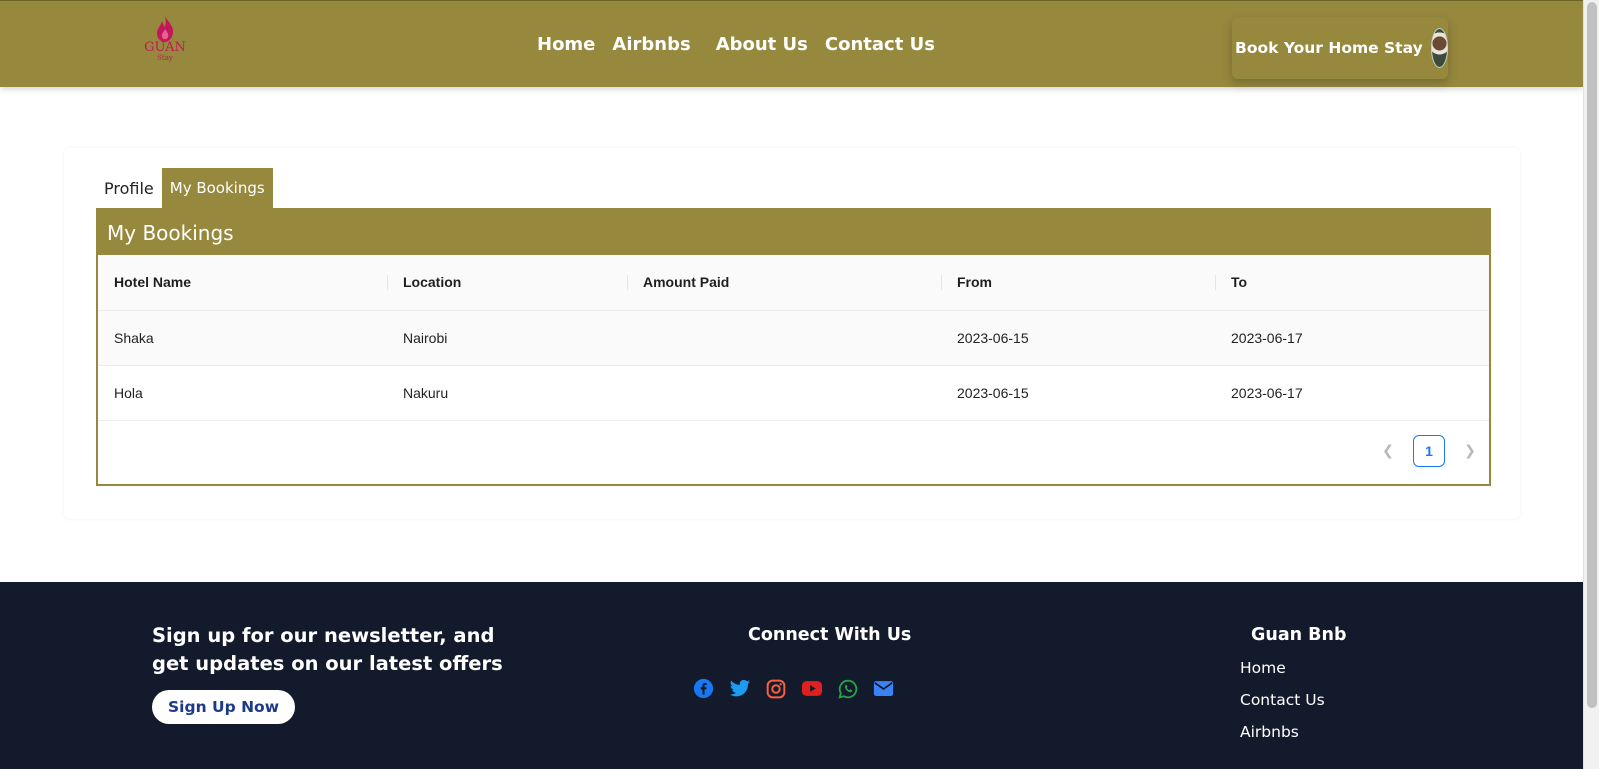 Image resolution: width=1599 pixels, height=769 pixels. What do you see at coordinates (830, 635) in the screenshot?
I see `connect-title: Connect With Us` at bounding box center [830, 635].